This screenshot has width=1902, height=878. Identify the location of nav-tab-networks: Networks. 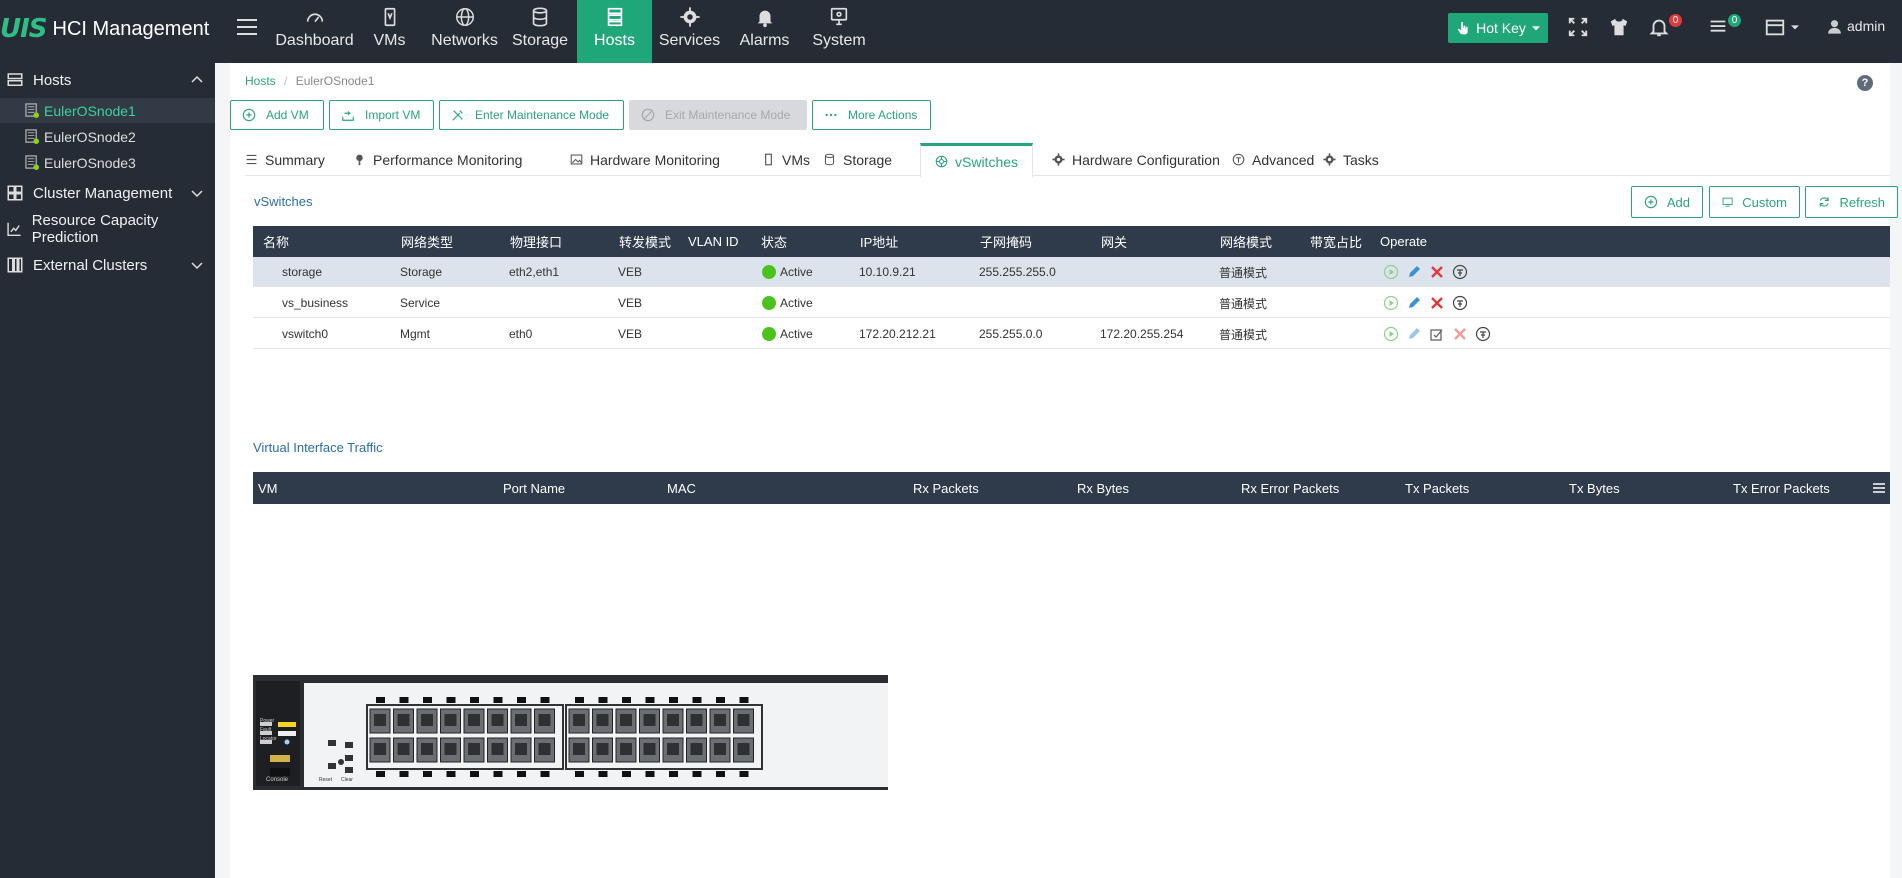
(464, 31).